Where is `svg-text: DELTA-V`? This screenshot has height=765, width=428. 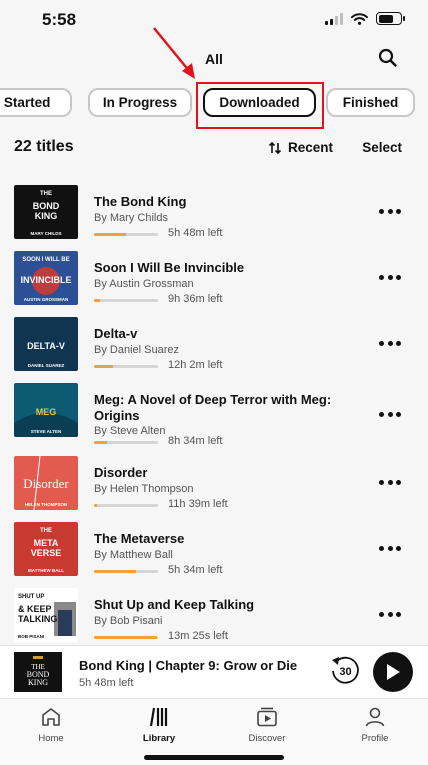
svg-text: DELTA-V is located at coordinates (46, 346).